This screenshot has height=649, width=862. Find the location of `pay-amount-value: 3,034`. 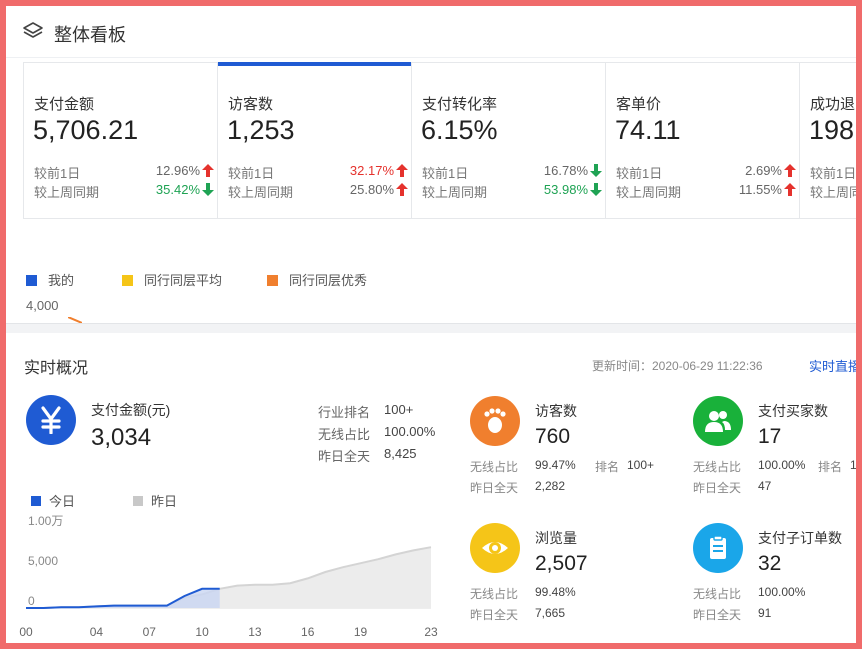

pay-amount-value: 3,034 is located at coordinates (121, 437).